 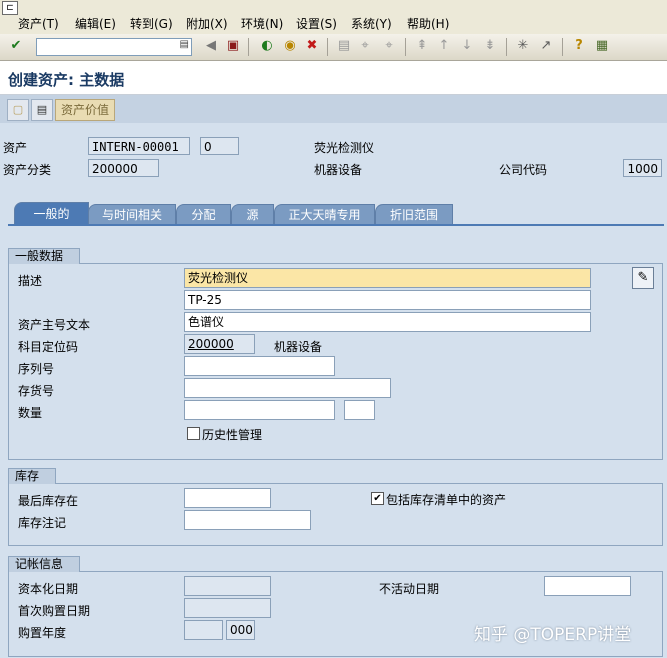 I want to click on capitalization-date-field, so click(x=227, y=586).